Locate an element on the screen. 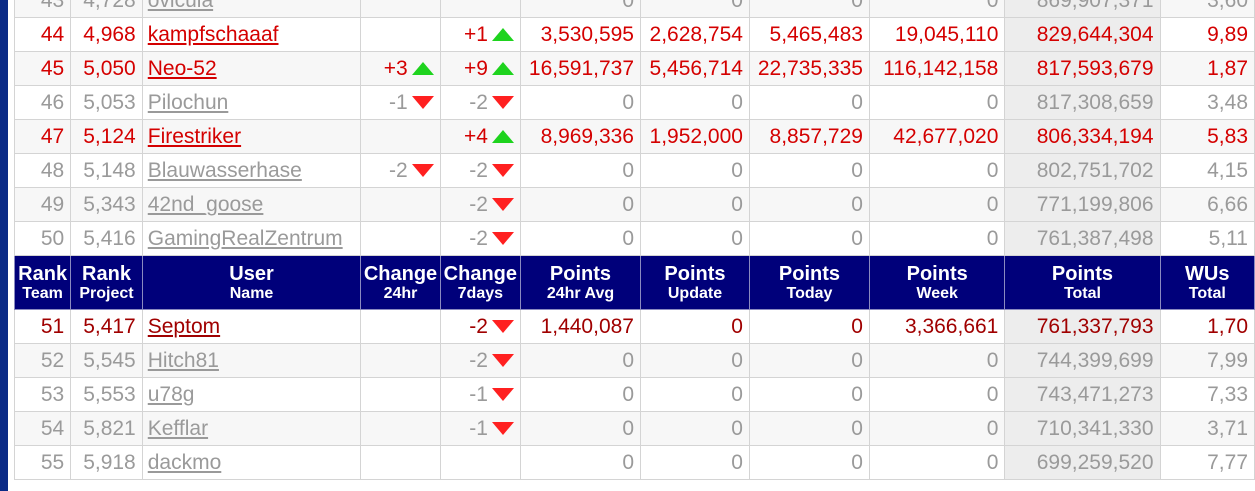  table-row: 52 5,545 Hitch81 -2 0 0 0 0 744,399,699 7,99 is located at coordinates (634, 360).